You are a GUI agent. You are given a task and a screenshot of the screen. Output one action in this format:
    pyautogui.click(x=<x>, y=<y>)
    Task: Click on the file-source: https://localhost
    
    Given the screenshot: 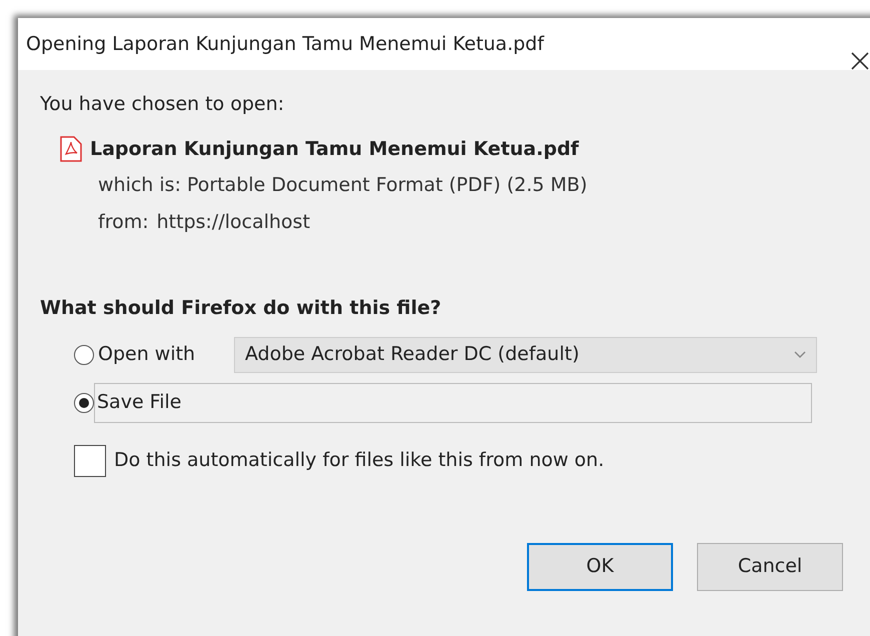 What is the action you would take?
    pyautogui.click(x=233, y=222)
    